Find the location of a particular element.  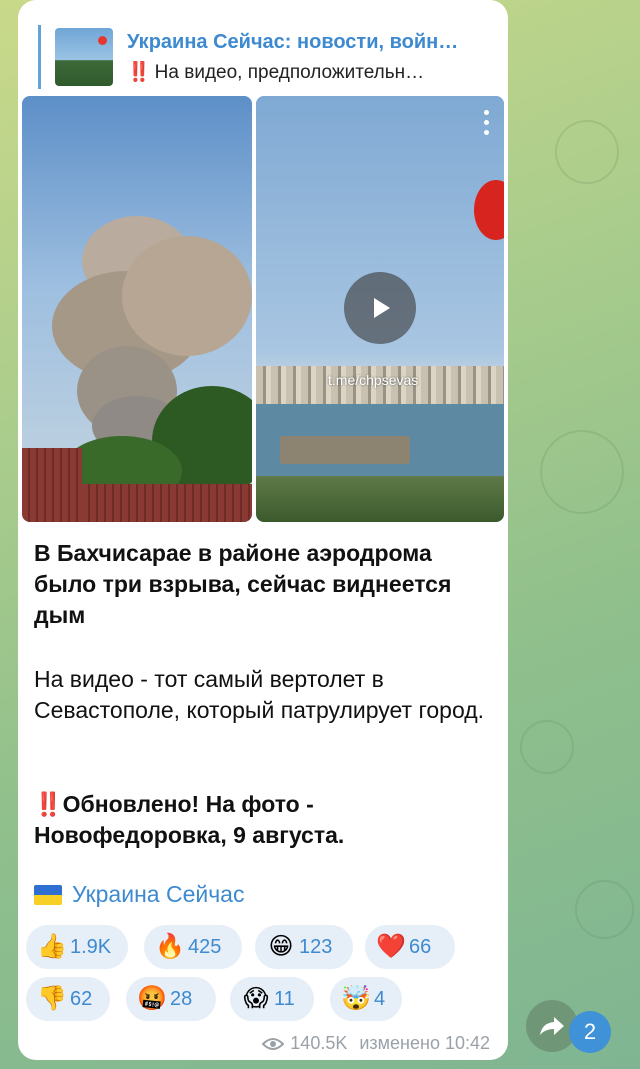

channel-link-text: Украина Сейчас is located at coordinates (158, 894).